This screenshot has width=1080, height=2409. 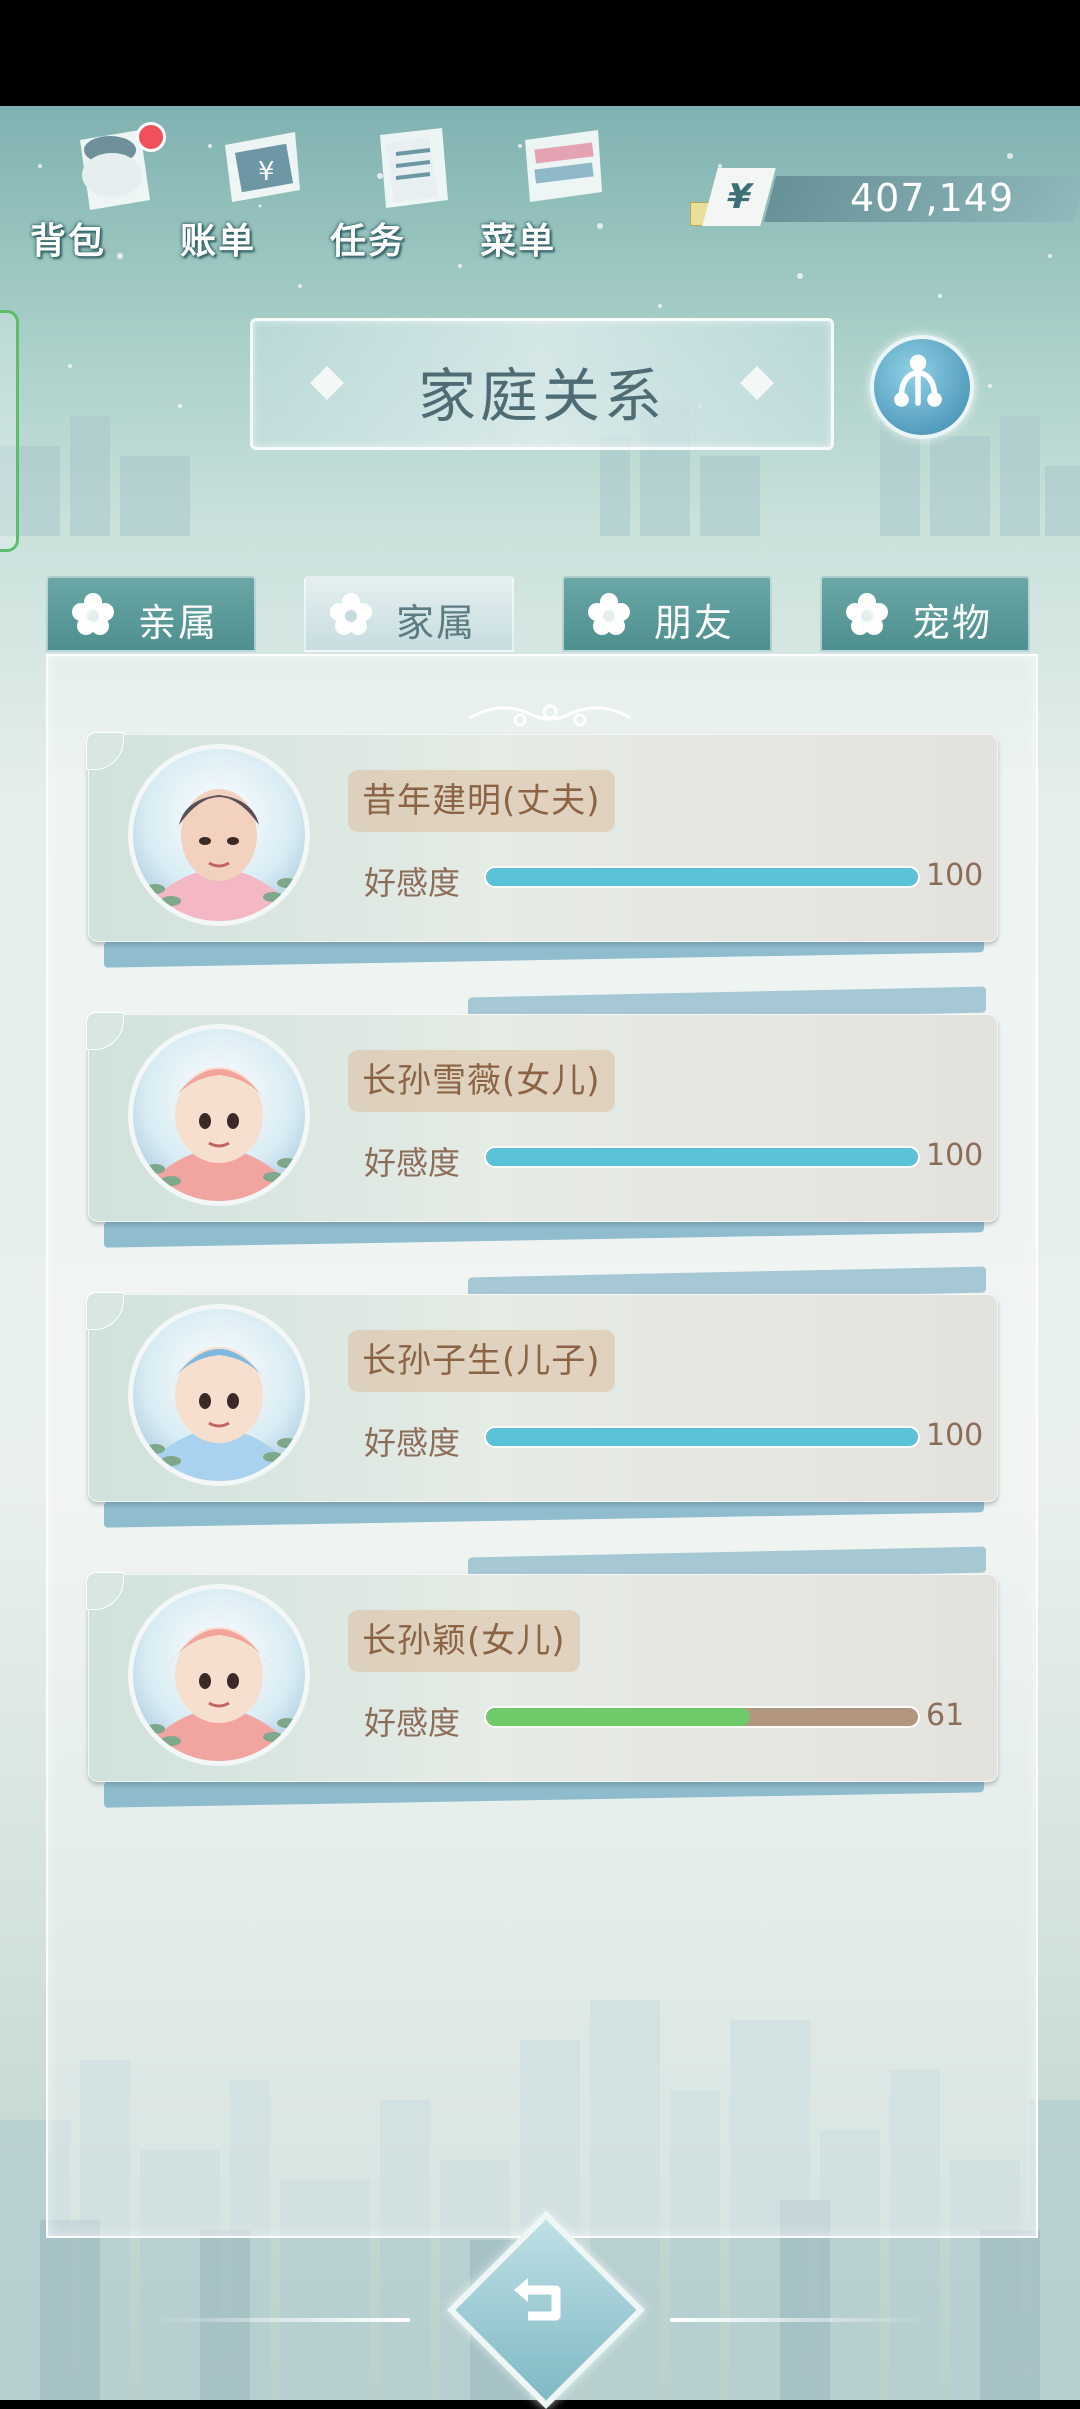 I want to click on currency-amount: 407,149, so click(x=932, y=198).